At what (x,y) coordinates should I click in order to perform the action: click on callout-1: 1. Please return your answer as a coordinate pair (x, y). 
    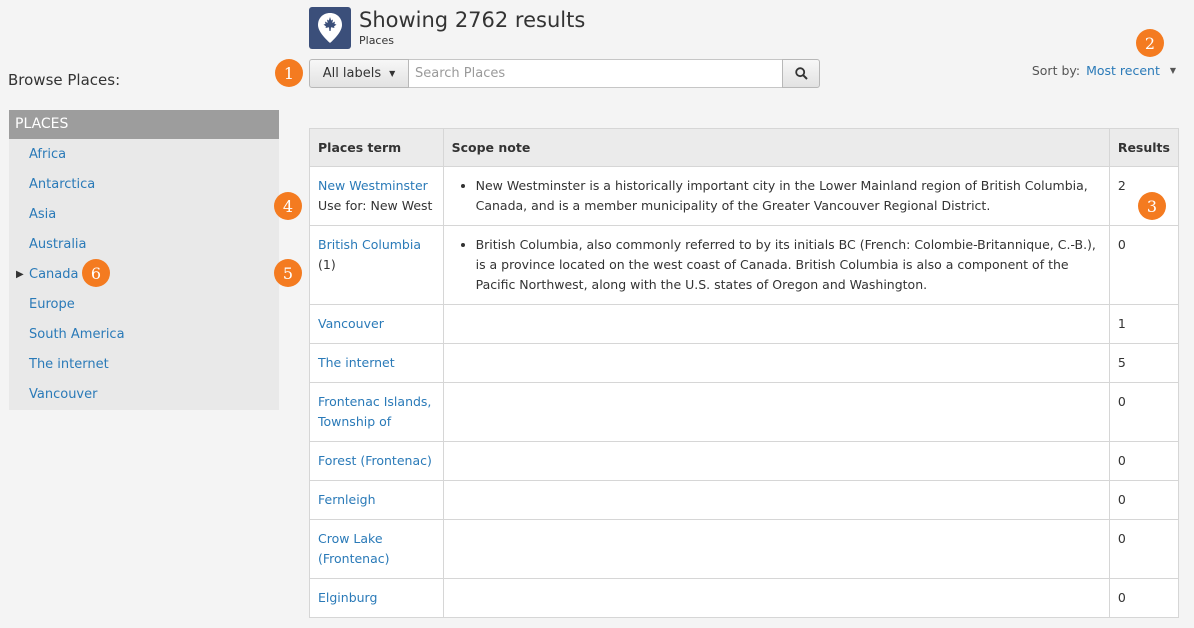
    Looking at the image, I should click on (289, 73).